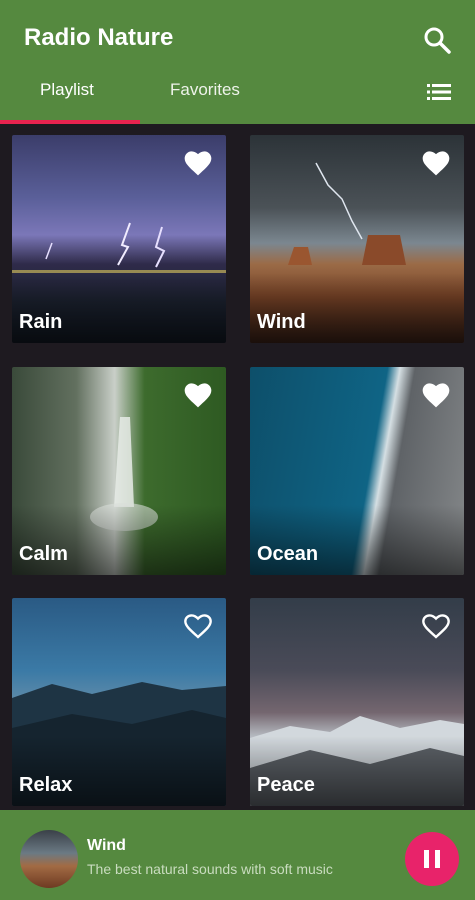 The width and height of the screenshot is (475, 900). I want to click on station-card-calm: Calm, so click(119, 471).